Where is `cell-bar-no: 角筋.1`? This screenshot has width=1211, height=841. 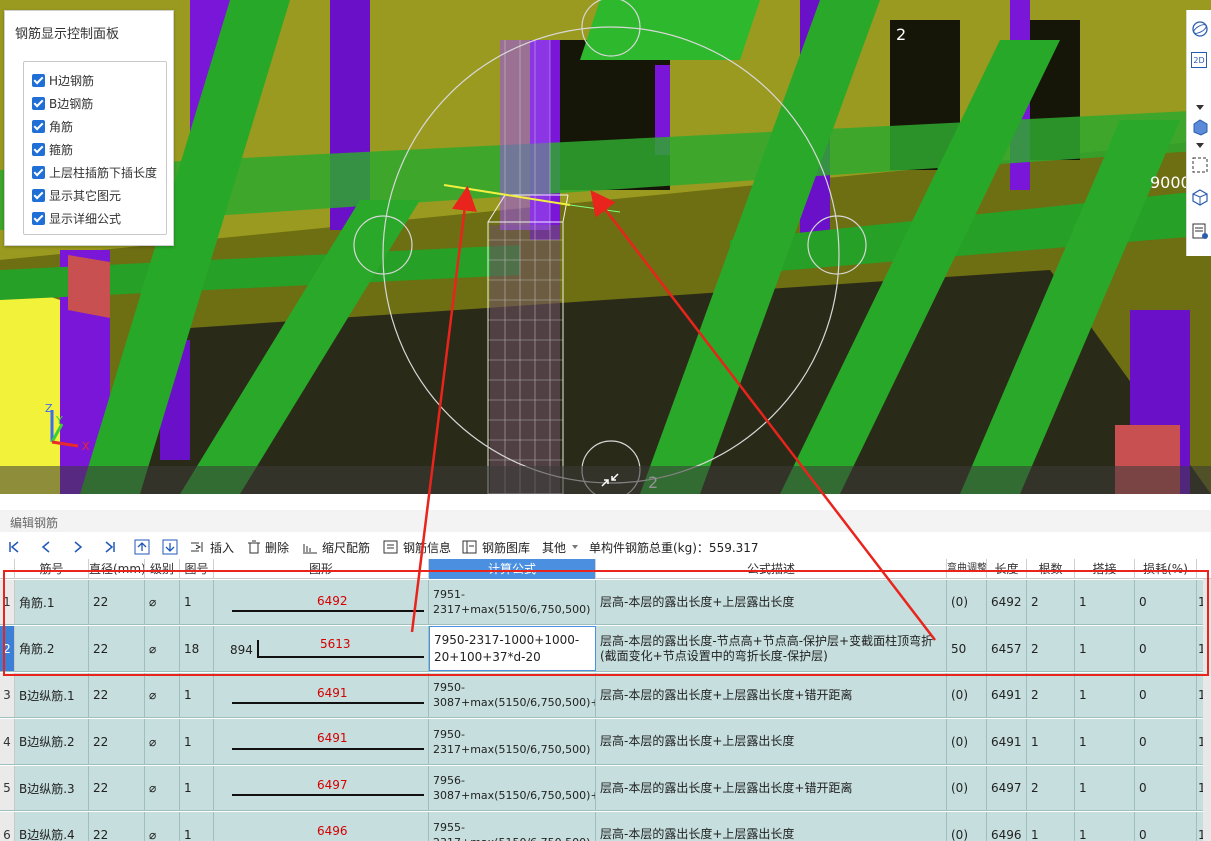
cell-bar-no: 角筋.1 is located at coordinates (52, 602).